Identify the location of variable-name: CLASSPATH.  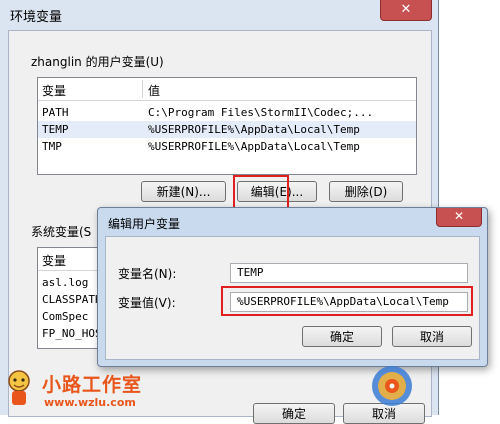
(72, 299).